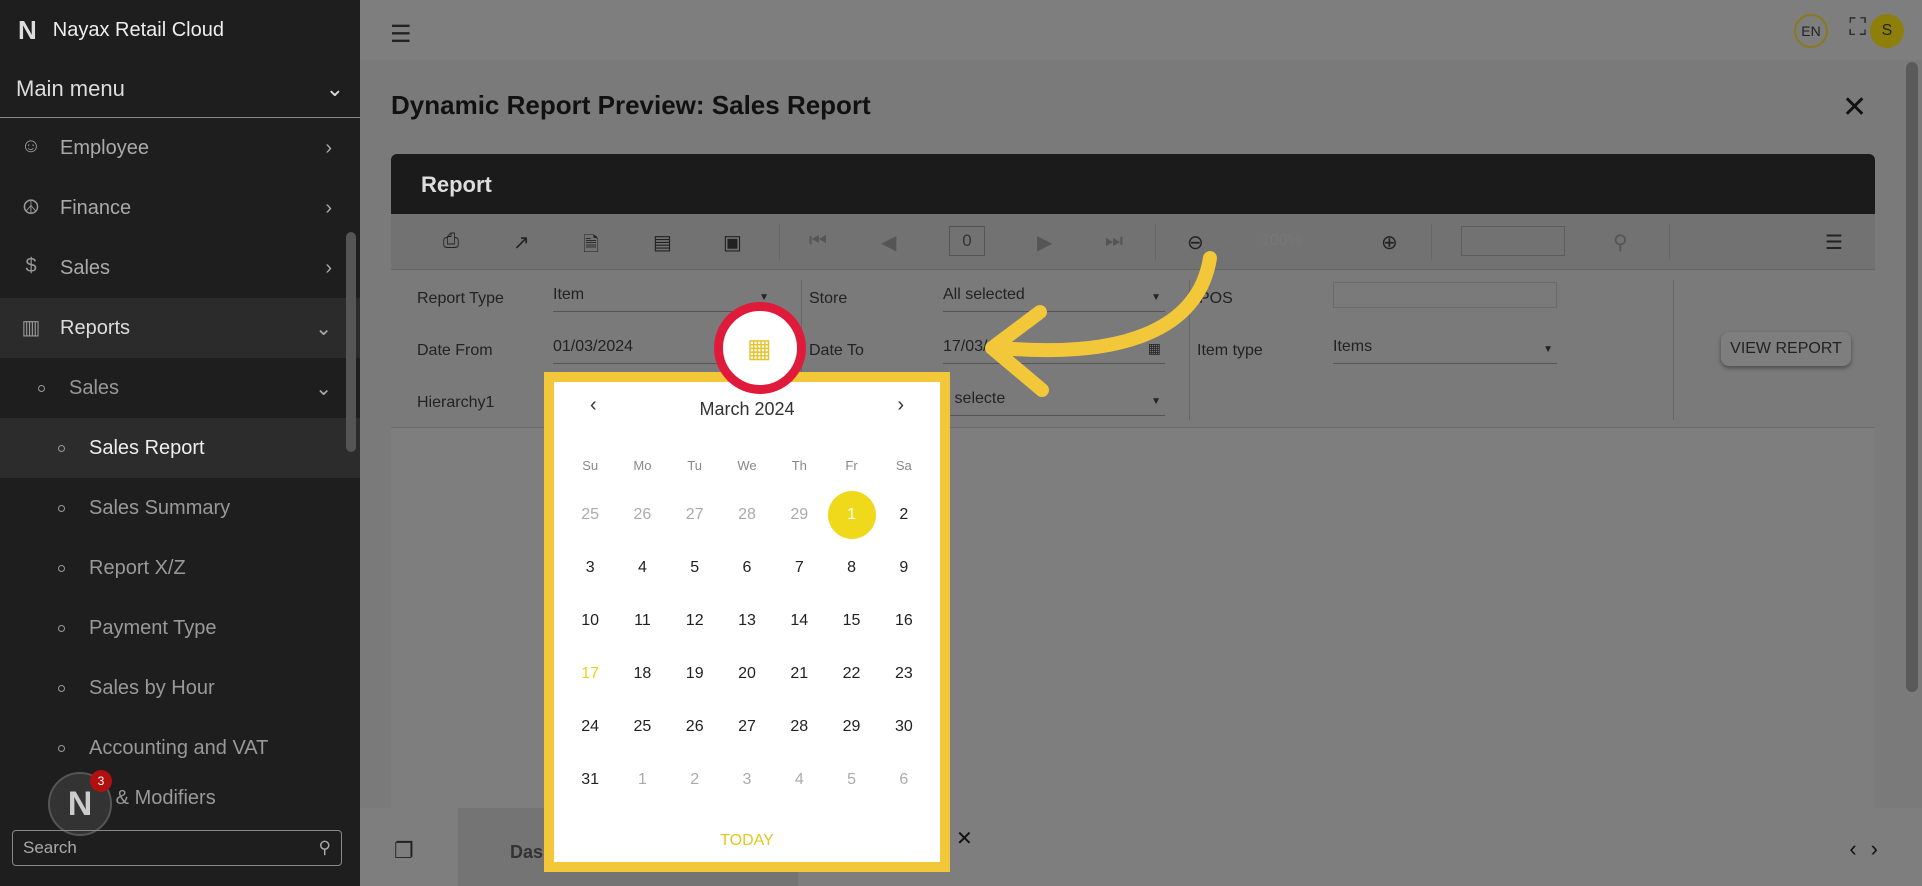 The height and width of the screenshot is (886, 1922). Describe the element at coordinates (180, 328) in the screenshot. I see `sidebar-item-reports: ▥ Reports ⌄` at that location.